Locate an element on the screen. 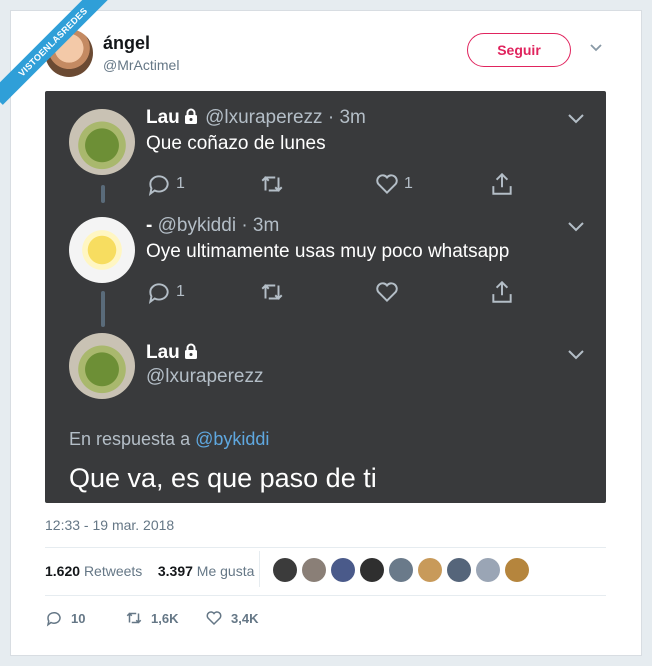  likes-count: 3.397 is located at coordinates (175, 571).